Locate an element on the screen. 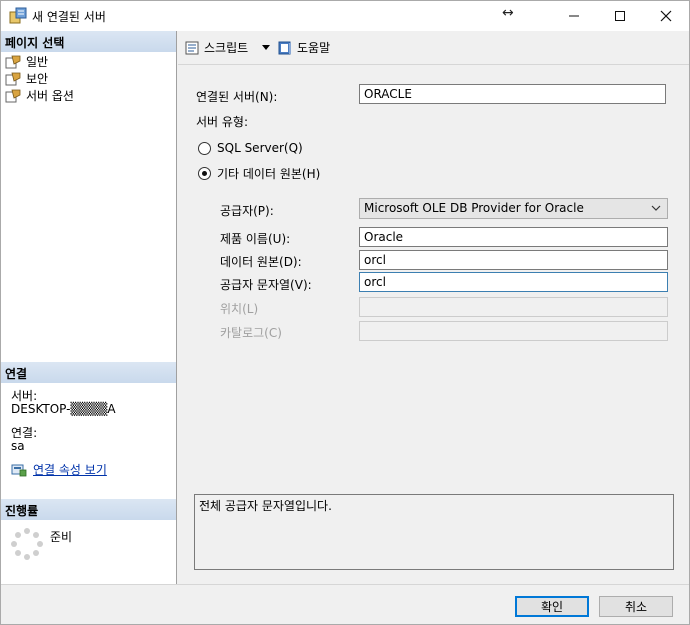 The width and height of the screenshot is (690, 625). page-item-general: 일반 is located at coordinates (26, 61).